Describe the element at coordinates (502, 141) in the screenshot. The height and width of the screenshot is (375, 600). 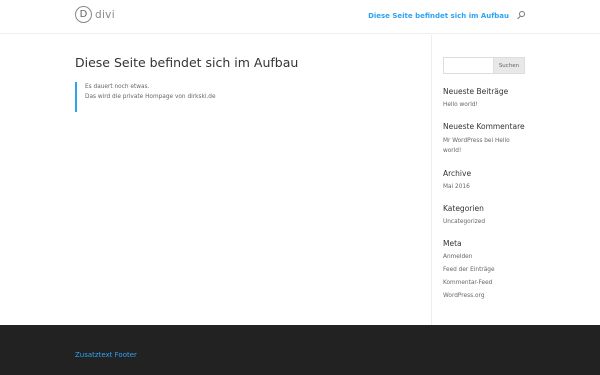
I see `comment-post-link: Hello` at that location.